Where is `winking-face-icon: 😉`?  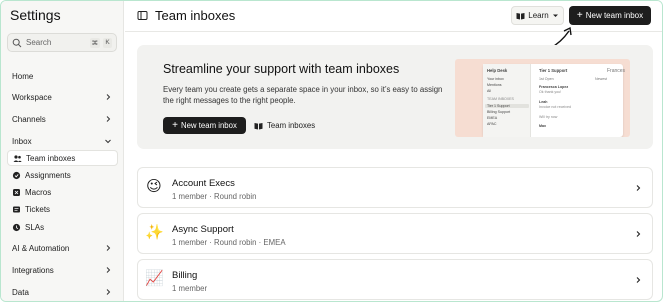 winking-face-icon: 😉 is located at coordinates (154, 186).